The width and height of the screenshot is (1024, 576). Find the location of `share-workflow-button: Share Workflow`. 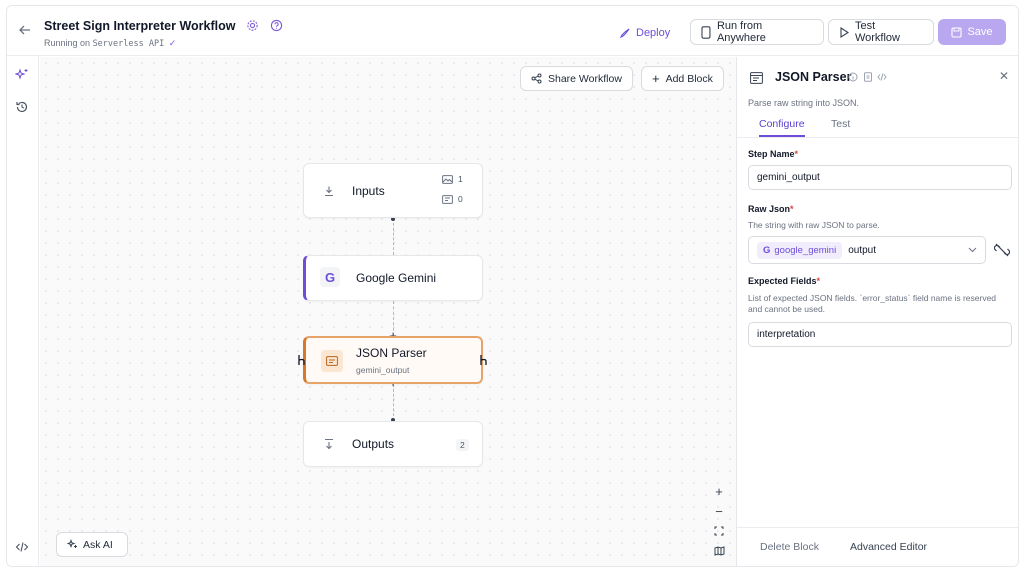

share-workflow-button: Share Workflow is located at coordinates (576, 78).